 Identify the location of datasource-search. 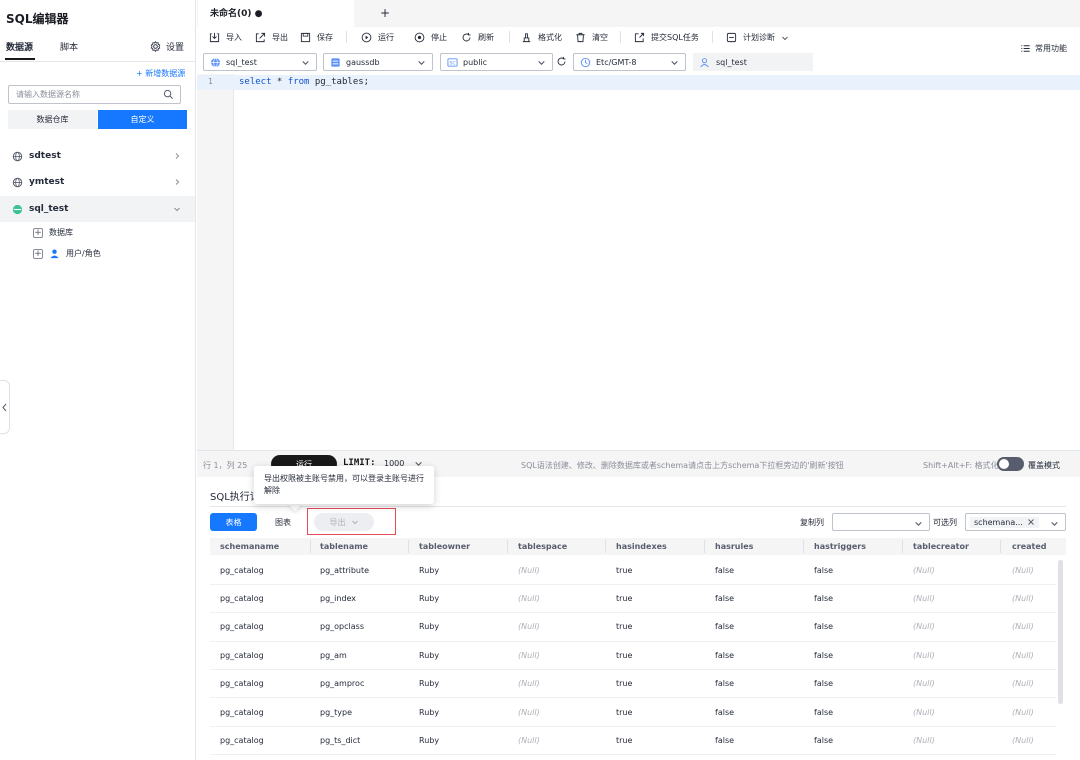
(94, 94).